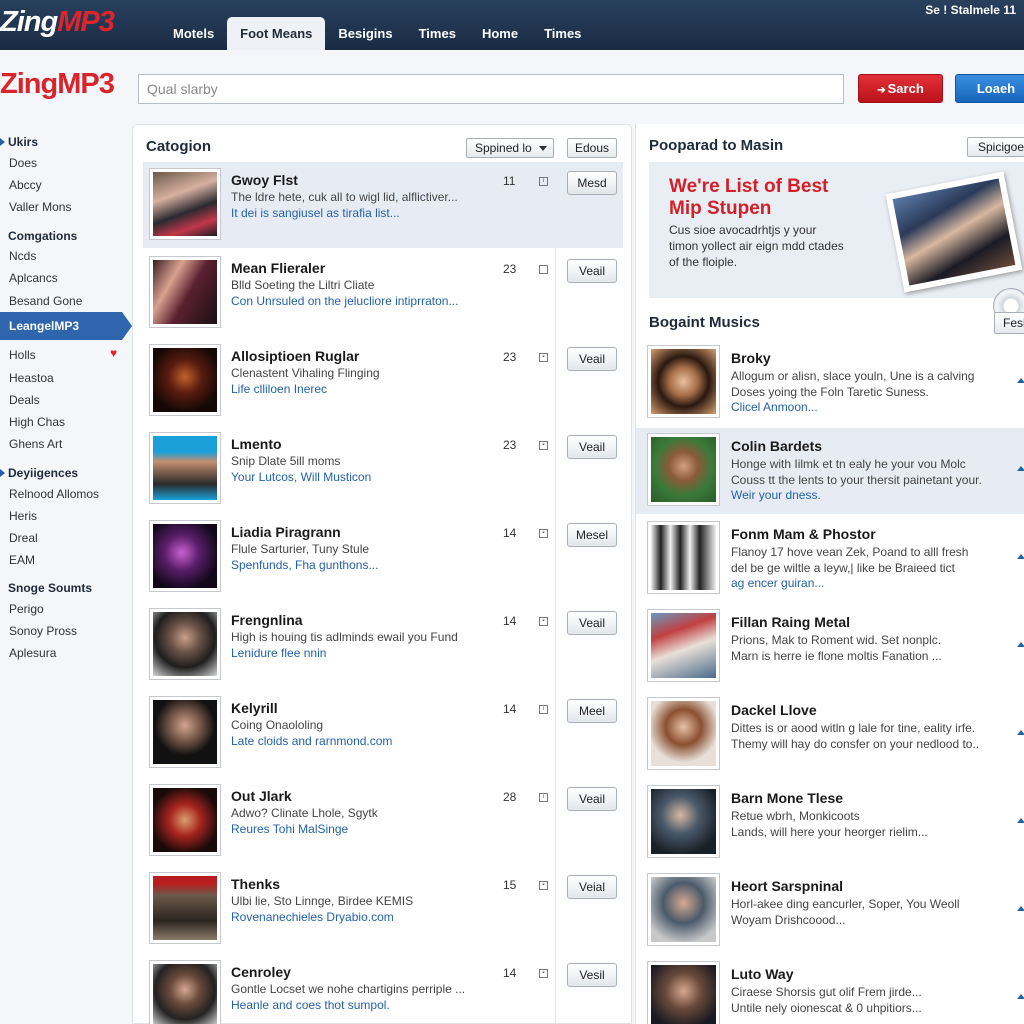 The height and width of the screenshot is (1024, 1024). What do you see at coordinates (295, 356) in the screenshot?
I see `item-title: Allosiptioen Ruglar` at bounding box center [295, 356].